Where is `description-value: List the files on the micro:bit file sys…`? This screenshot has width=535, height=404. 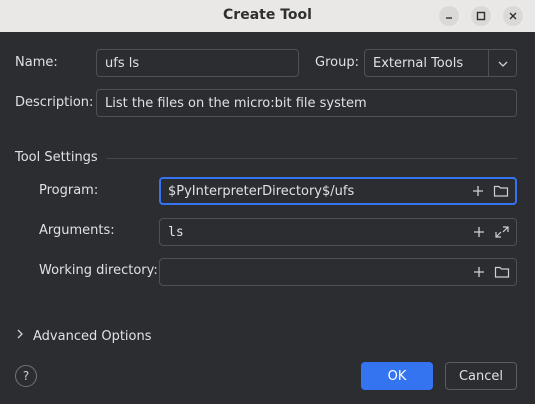 description-value: List the files on the micro:bit file sys… is located at coordinates (236, 103).